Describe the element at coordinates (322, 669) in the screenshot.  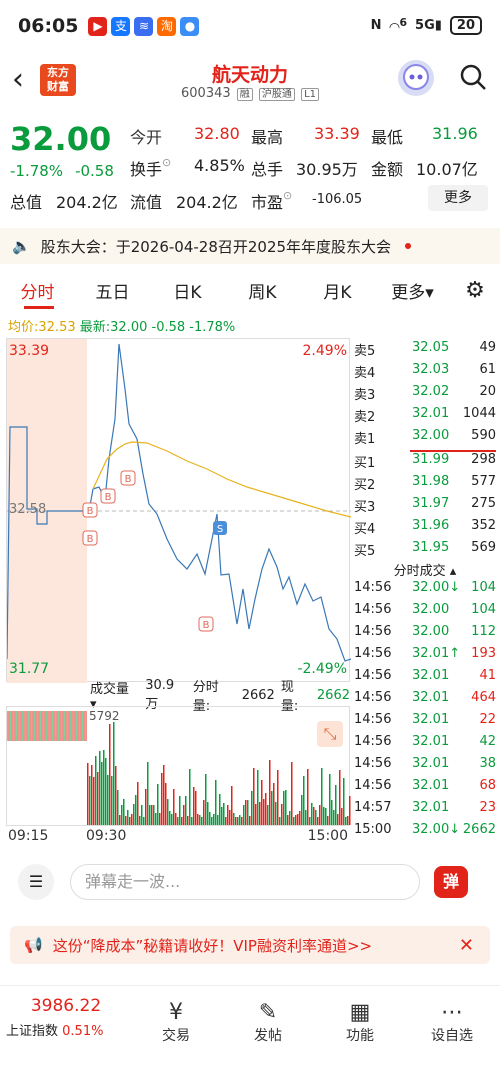
I see `axis-bottom-pct: -2.49%` at that location.